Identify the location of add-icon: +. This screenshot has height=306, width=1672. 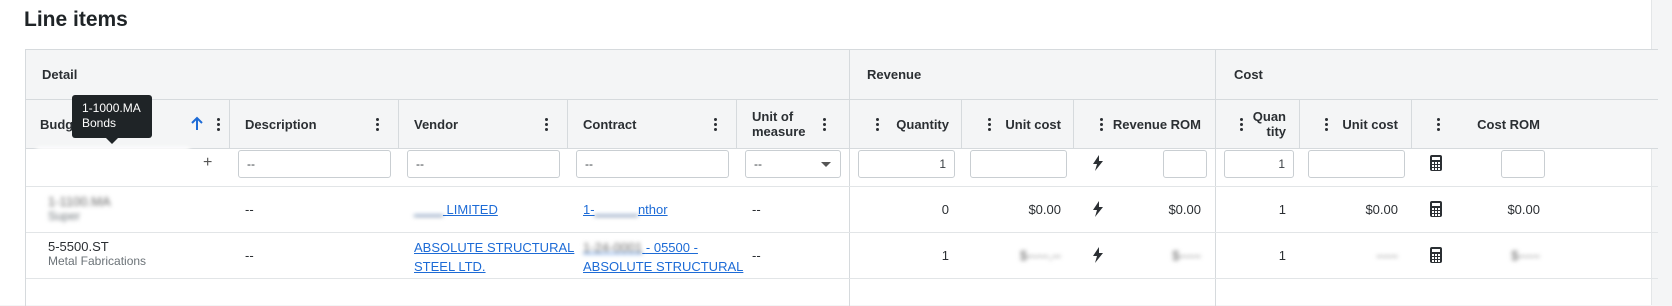
(207, 163).